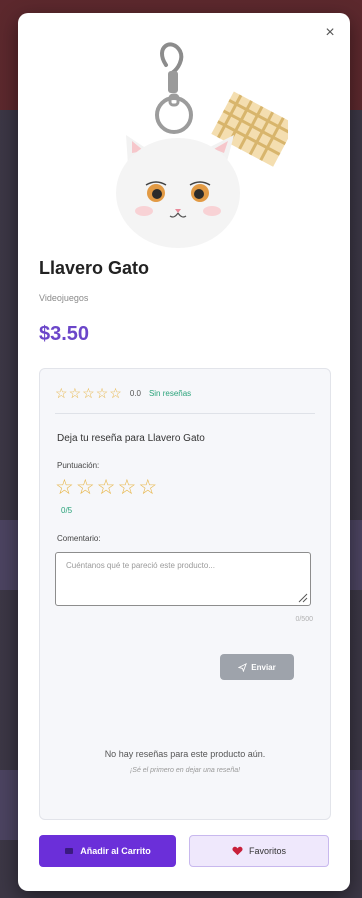 The width and height of the screenshot is (362, 898). Describe the element at coordinates (131, 438) in the screenshot. I see `review-form-heading: Deja tu reseña para Llavero Gato` at that location.